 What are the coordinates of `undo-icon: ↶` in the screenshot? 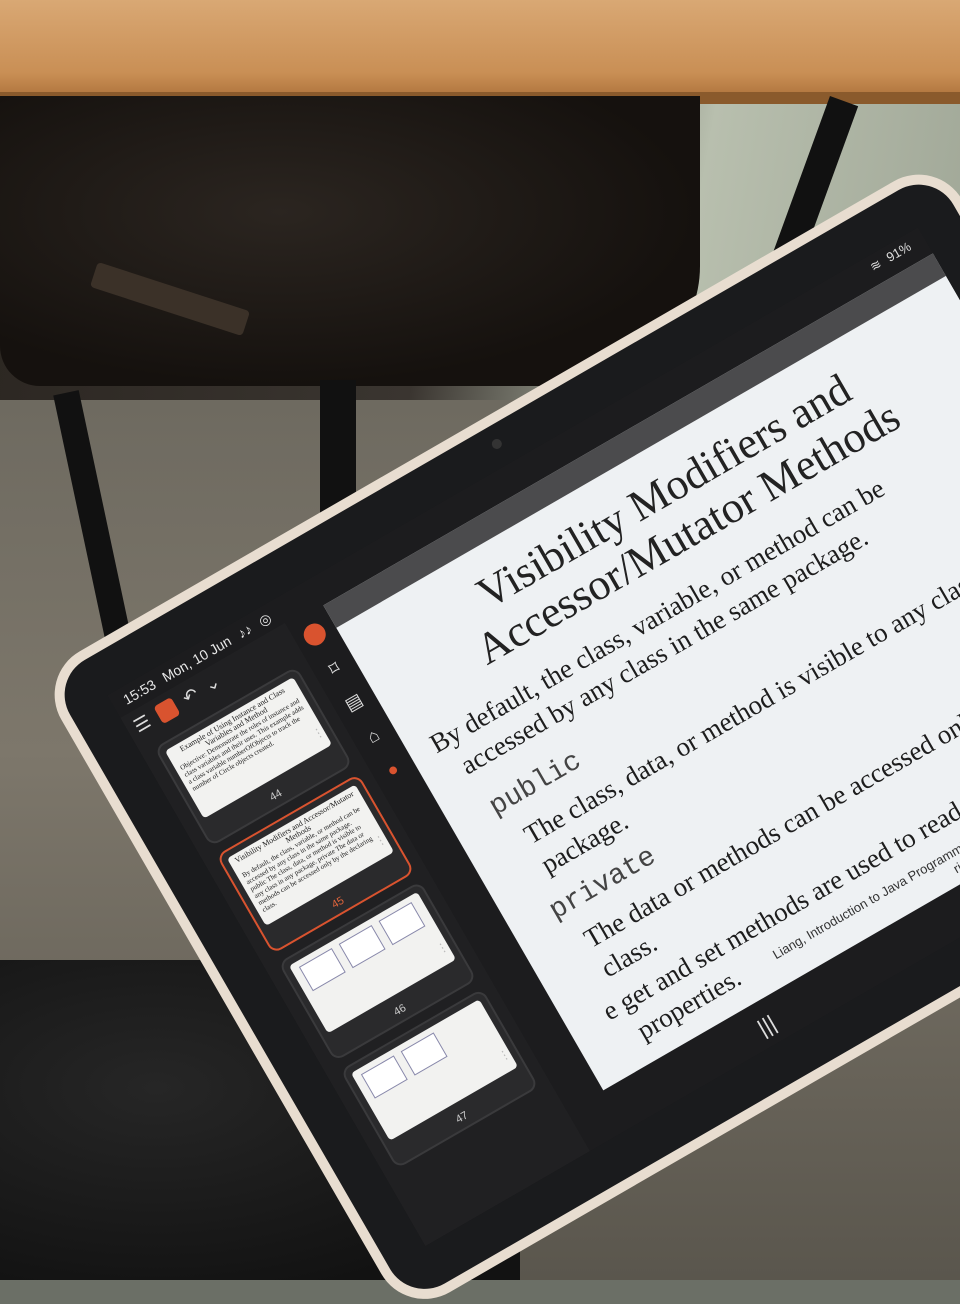 It's located at (191, 696).